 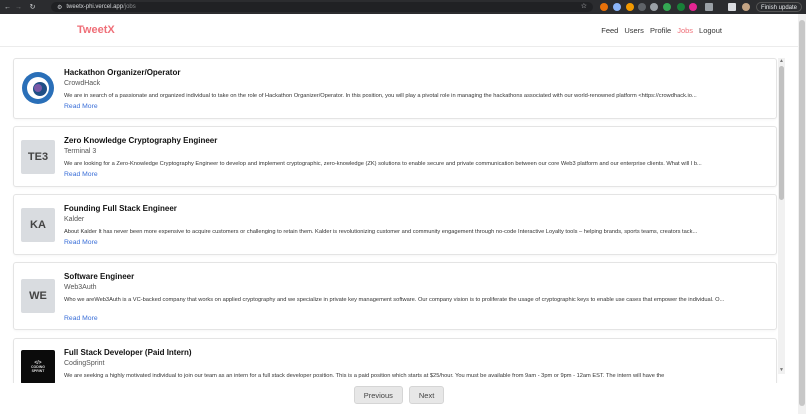 I want to click on crowdhack-logo-mark, so click(x=38, y=88).